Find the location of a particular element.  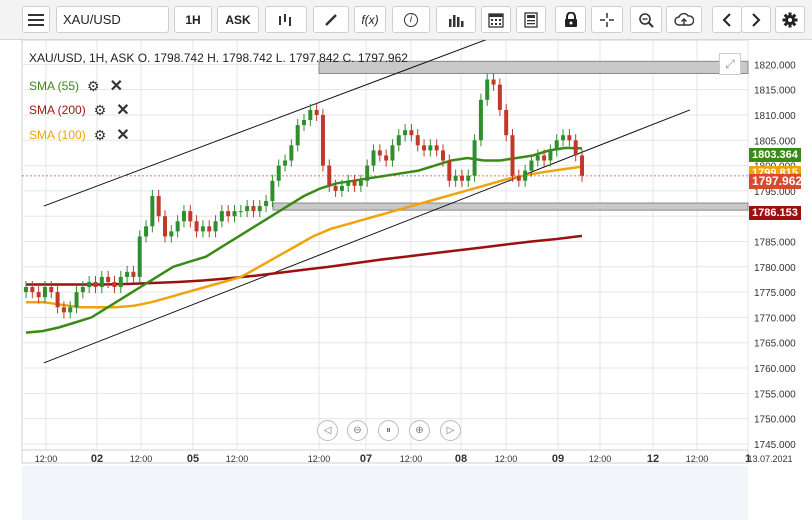

y-tick-label: 1815.000 is located at coordinates (775, 91).